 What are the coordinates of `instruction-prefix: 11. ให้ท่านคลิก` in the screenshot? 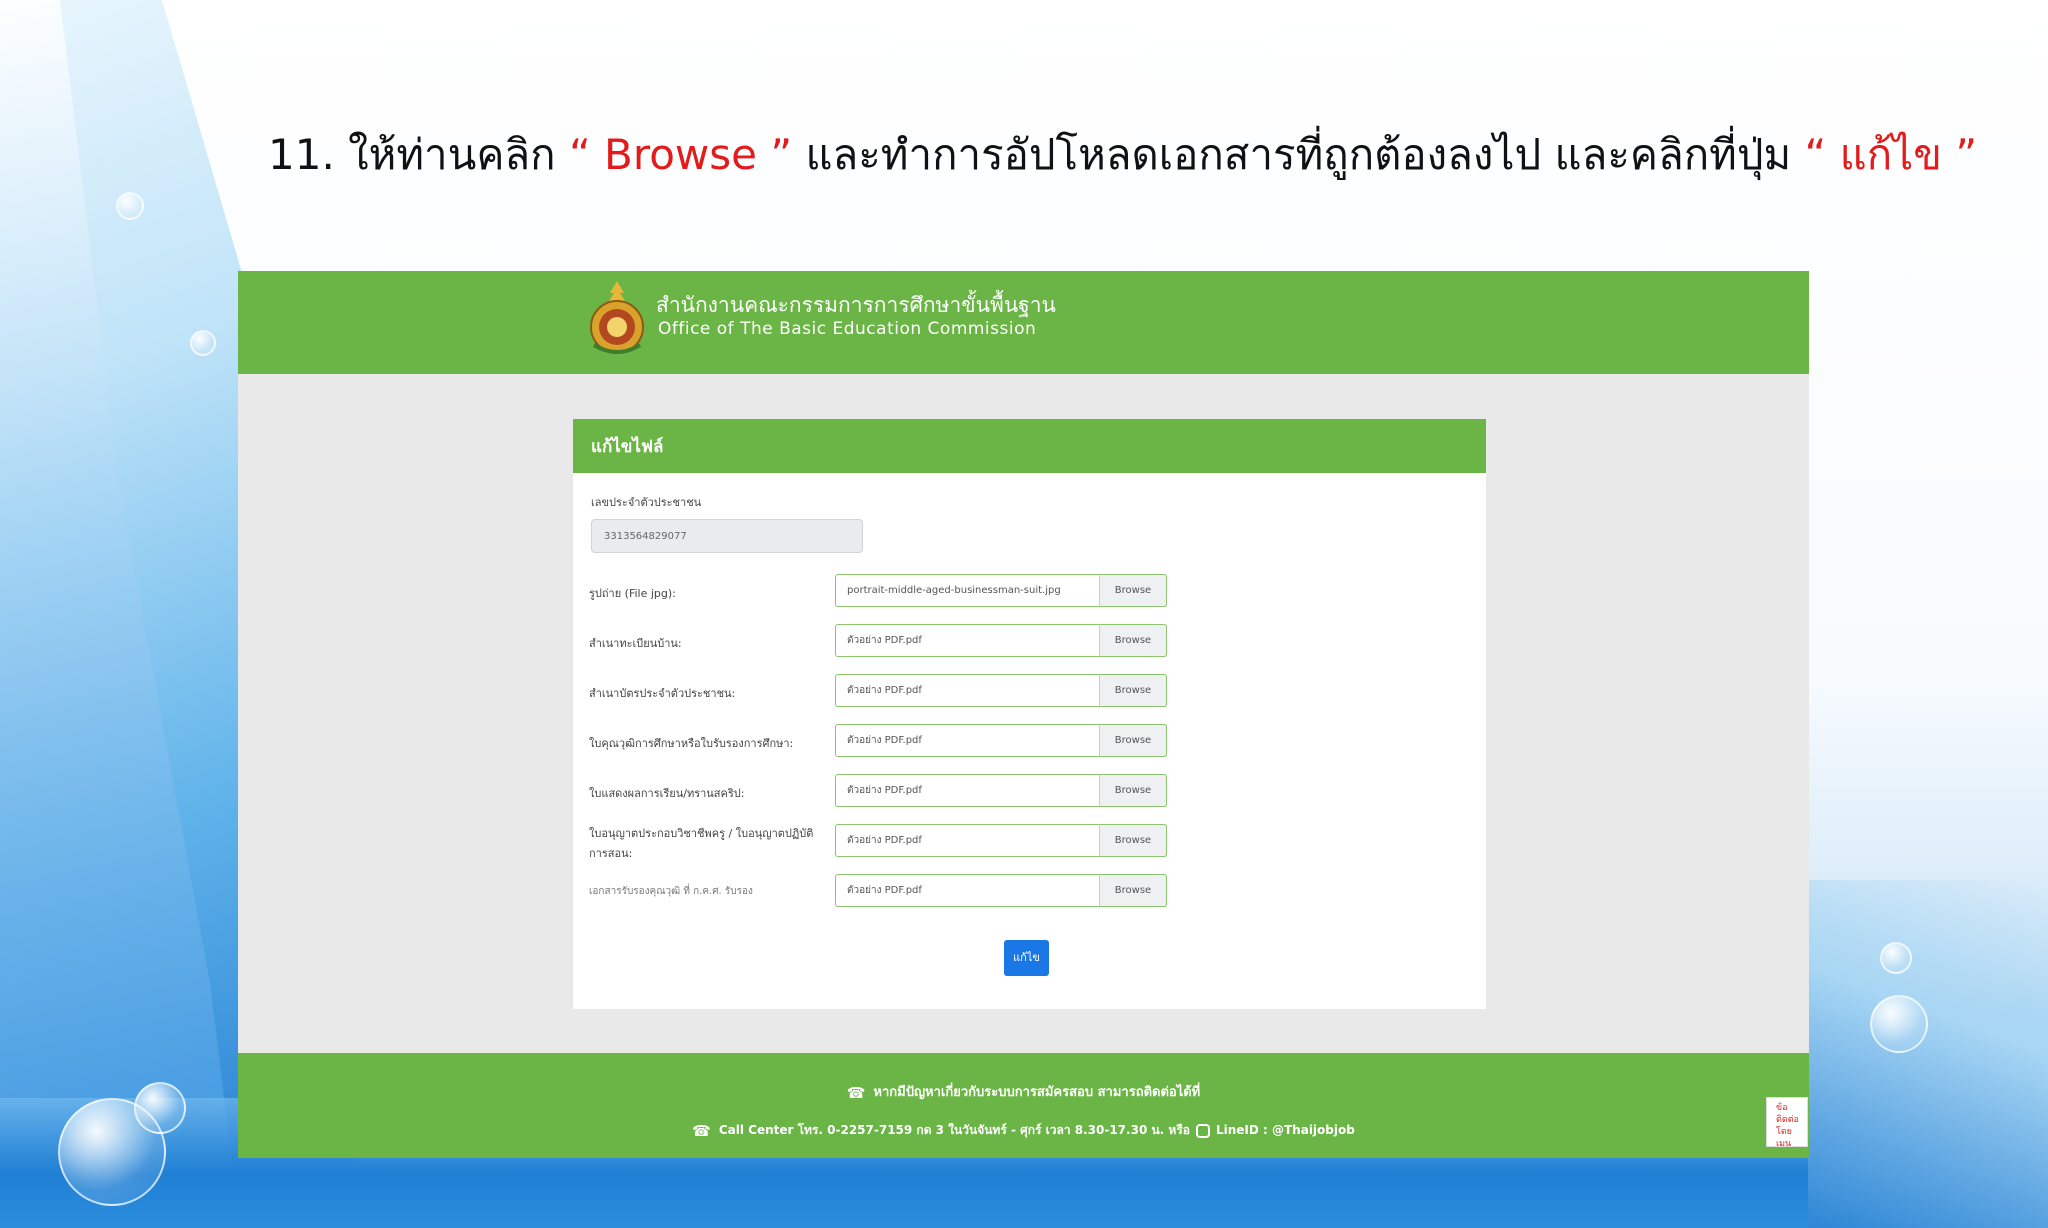 It's located at (418, 154).